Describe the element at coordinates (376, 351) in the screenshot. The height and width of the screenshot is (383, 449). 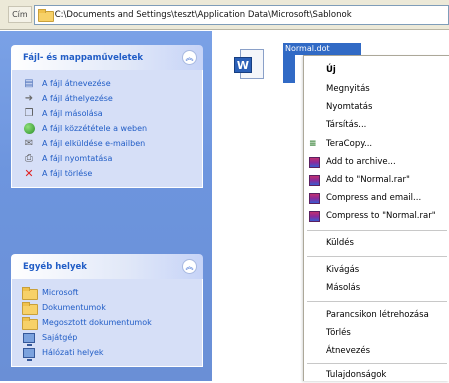
I see `menu-item-rename: Átnevezés` at that location.